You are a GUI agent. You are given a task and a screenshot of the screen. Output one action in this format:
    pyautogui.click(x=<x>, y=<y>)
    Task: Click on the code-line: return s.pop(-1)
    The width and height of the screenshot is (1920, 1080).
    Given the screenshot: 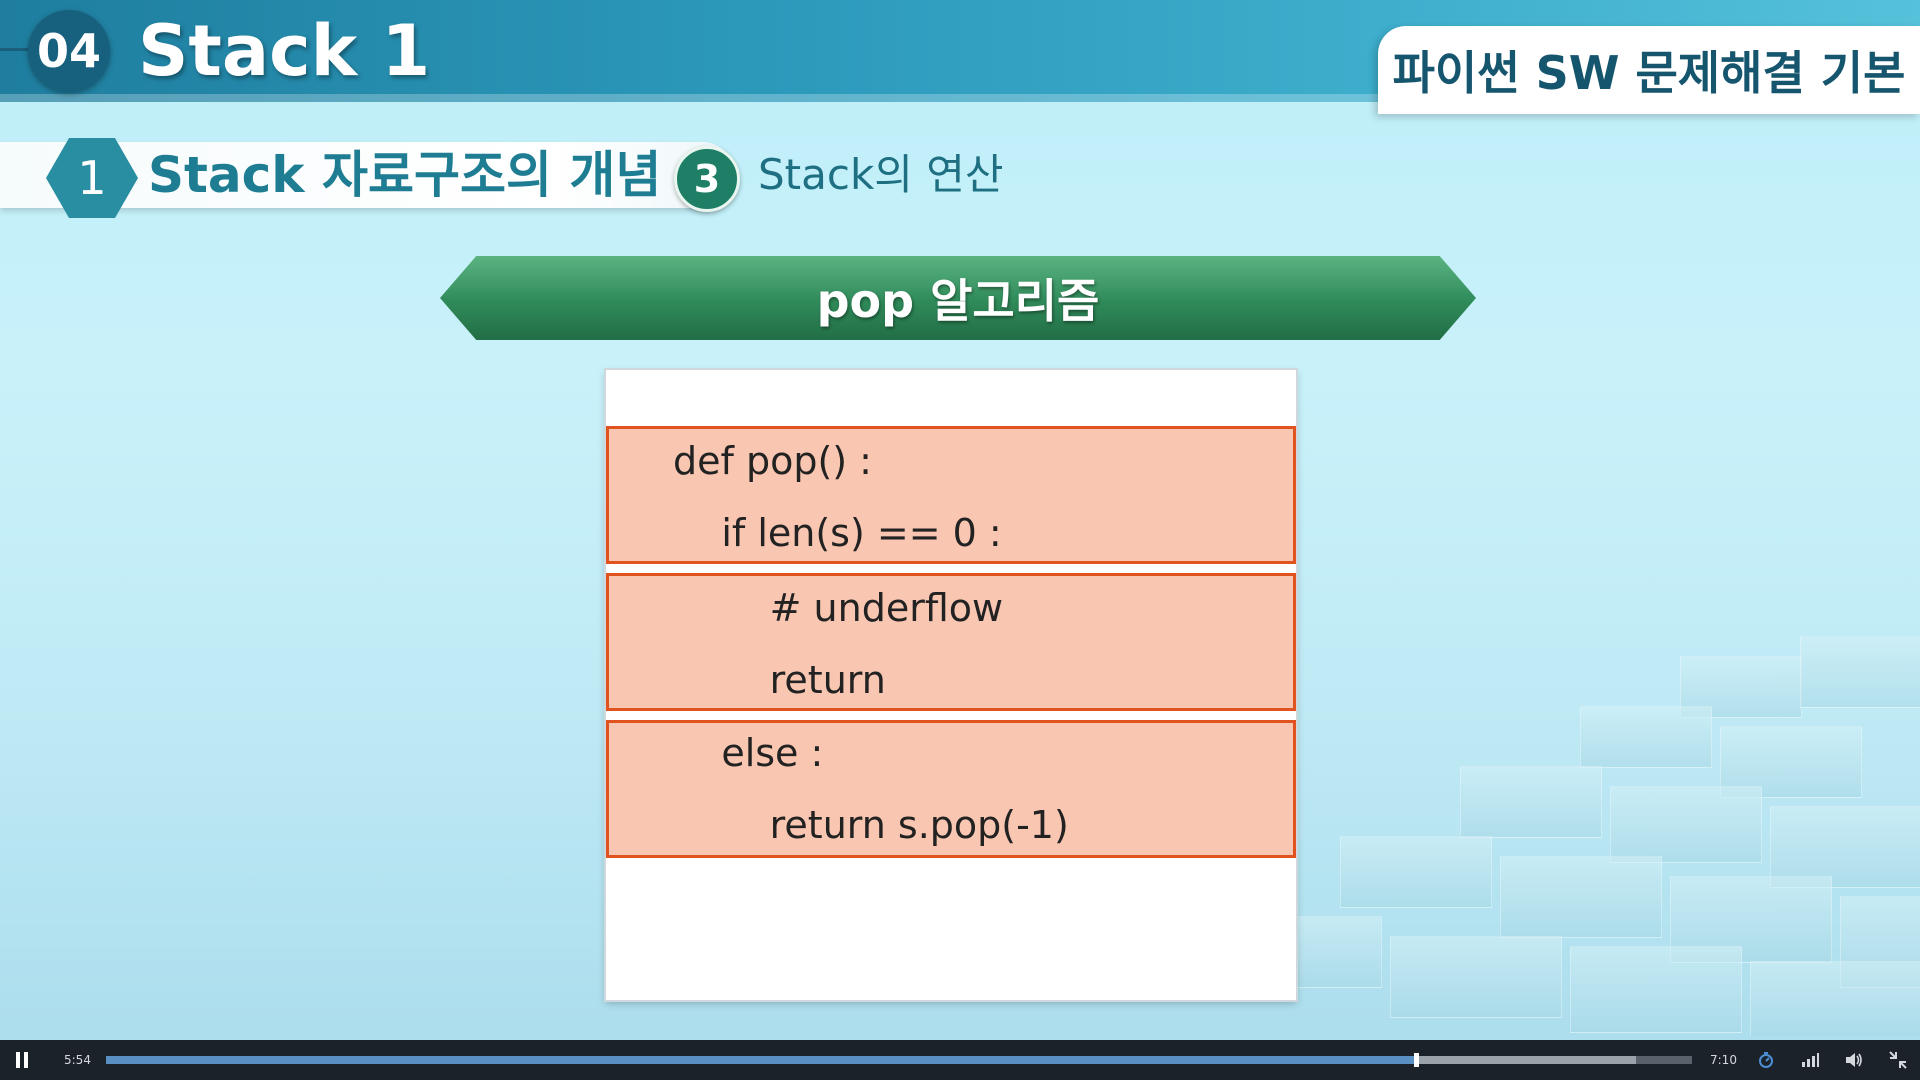 What is the action you would take?
    pyautogui.click(x=871, y=825)
    